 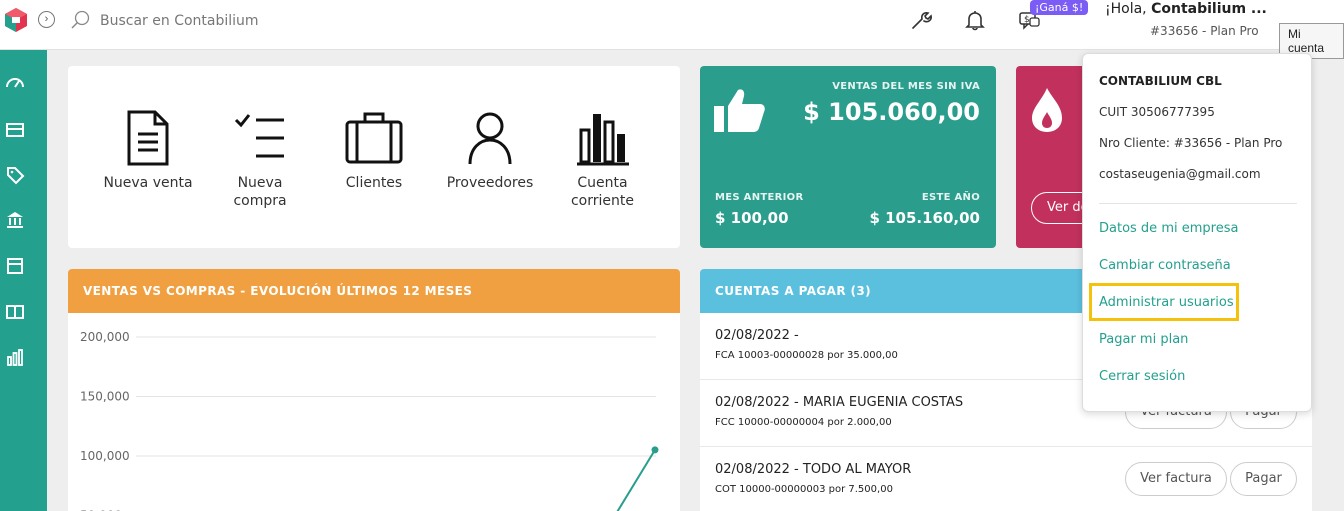 What do you see at coordinates (1263, 479) in the screenshot?
I see `pay-button: Pagar` at bounding box center [1263, 479].